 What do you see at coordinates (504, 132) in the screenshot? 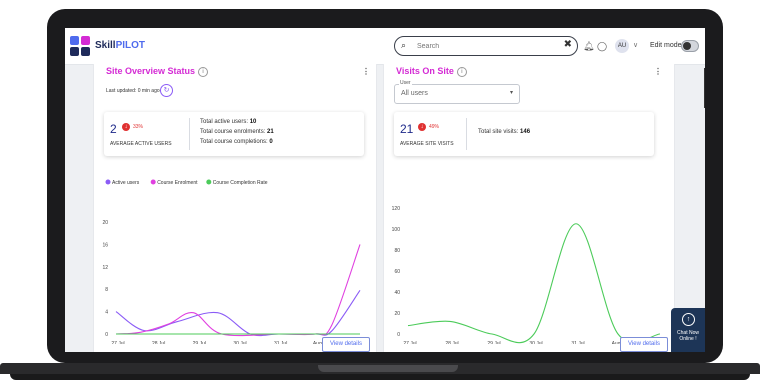
I see `total-site-visits: Total site visits: 146` at bounding box center [504, 132].